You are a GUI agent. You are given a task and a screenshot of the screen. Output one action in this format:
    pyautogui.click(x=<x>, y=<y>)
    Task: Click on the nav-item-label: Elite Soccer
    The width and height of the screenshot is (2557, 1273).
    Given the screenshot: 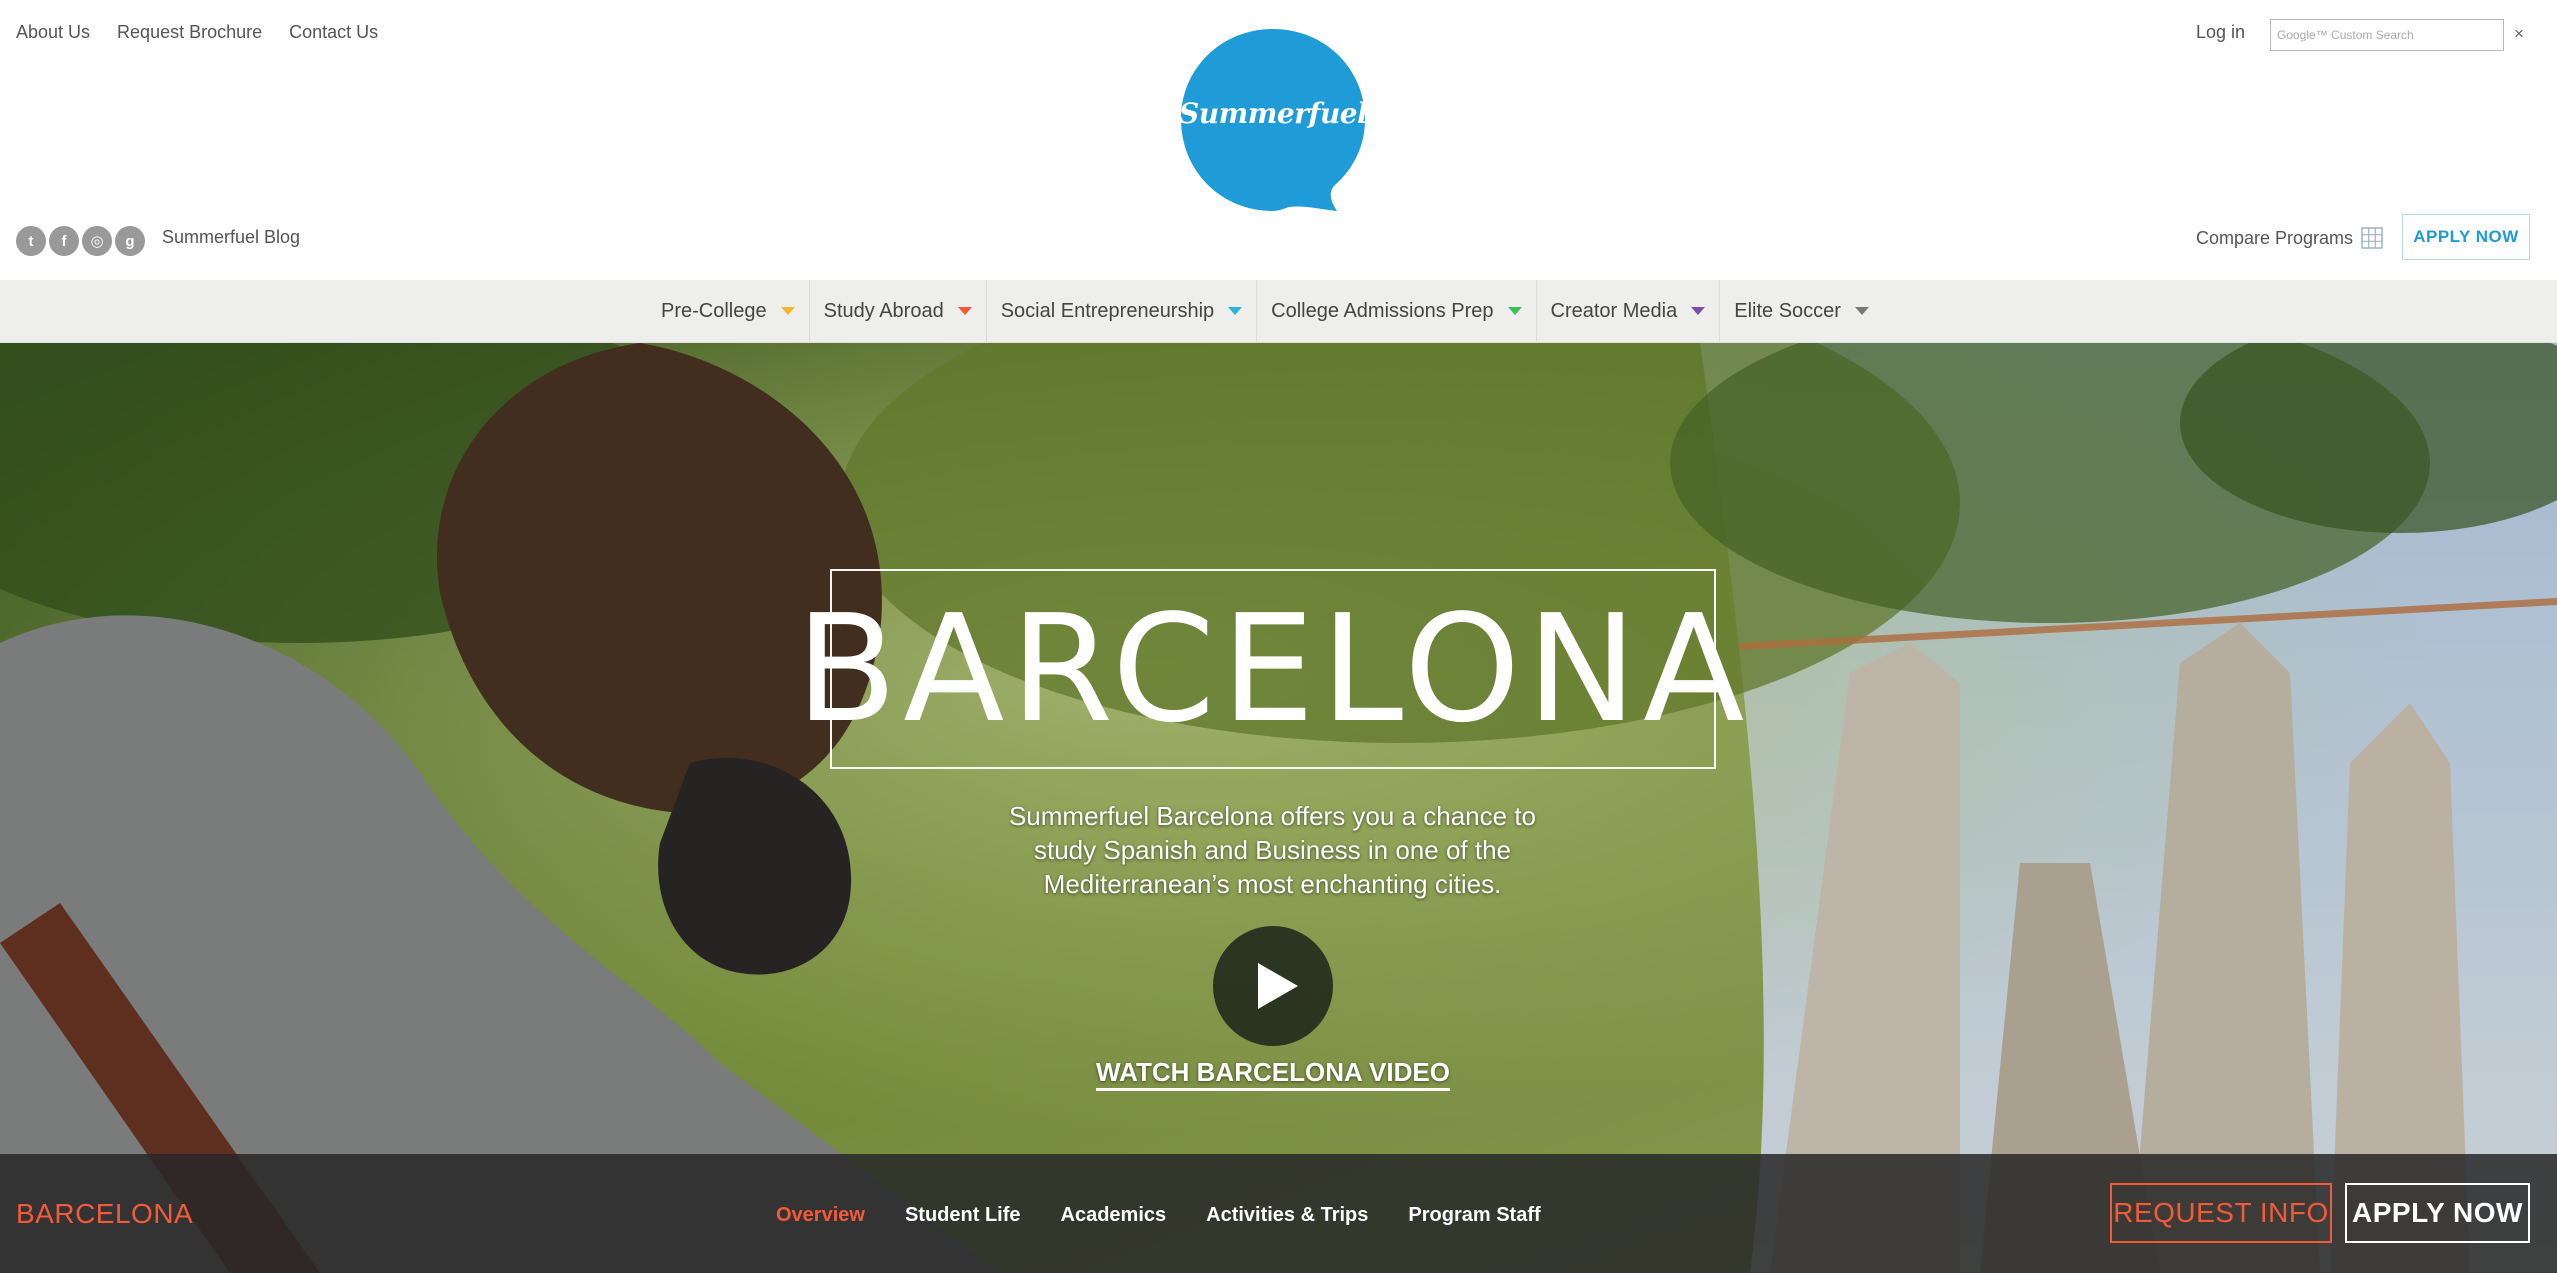 What is the action you would take?
    pyautogui.click(x=1787, y=310)
    